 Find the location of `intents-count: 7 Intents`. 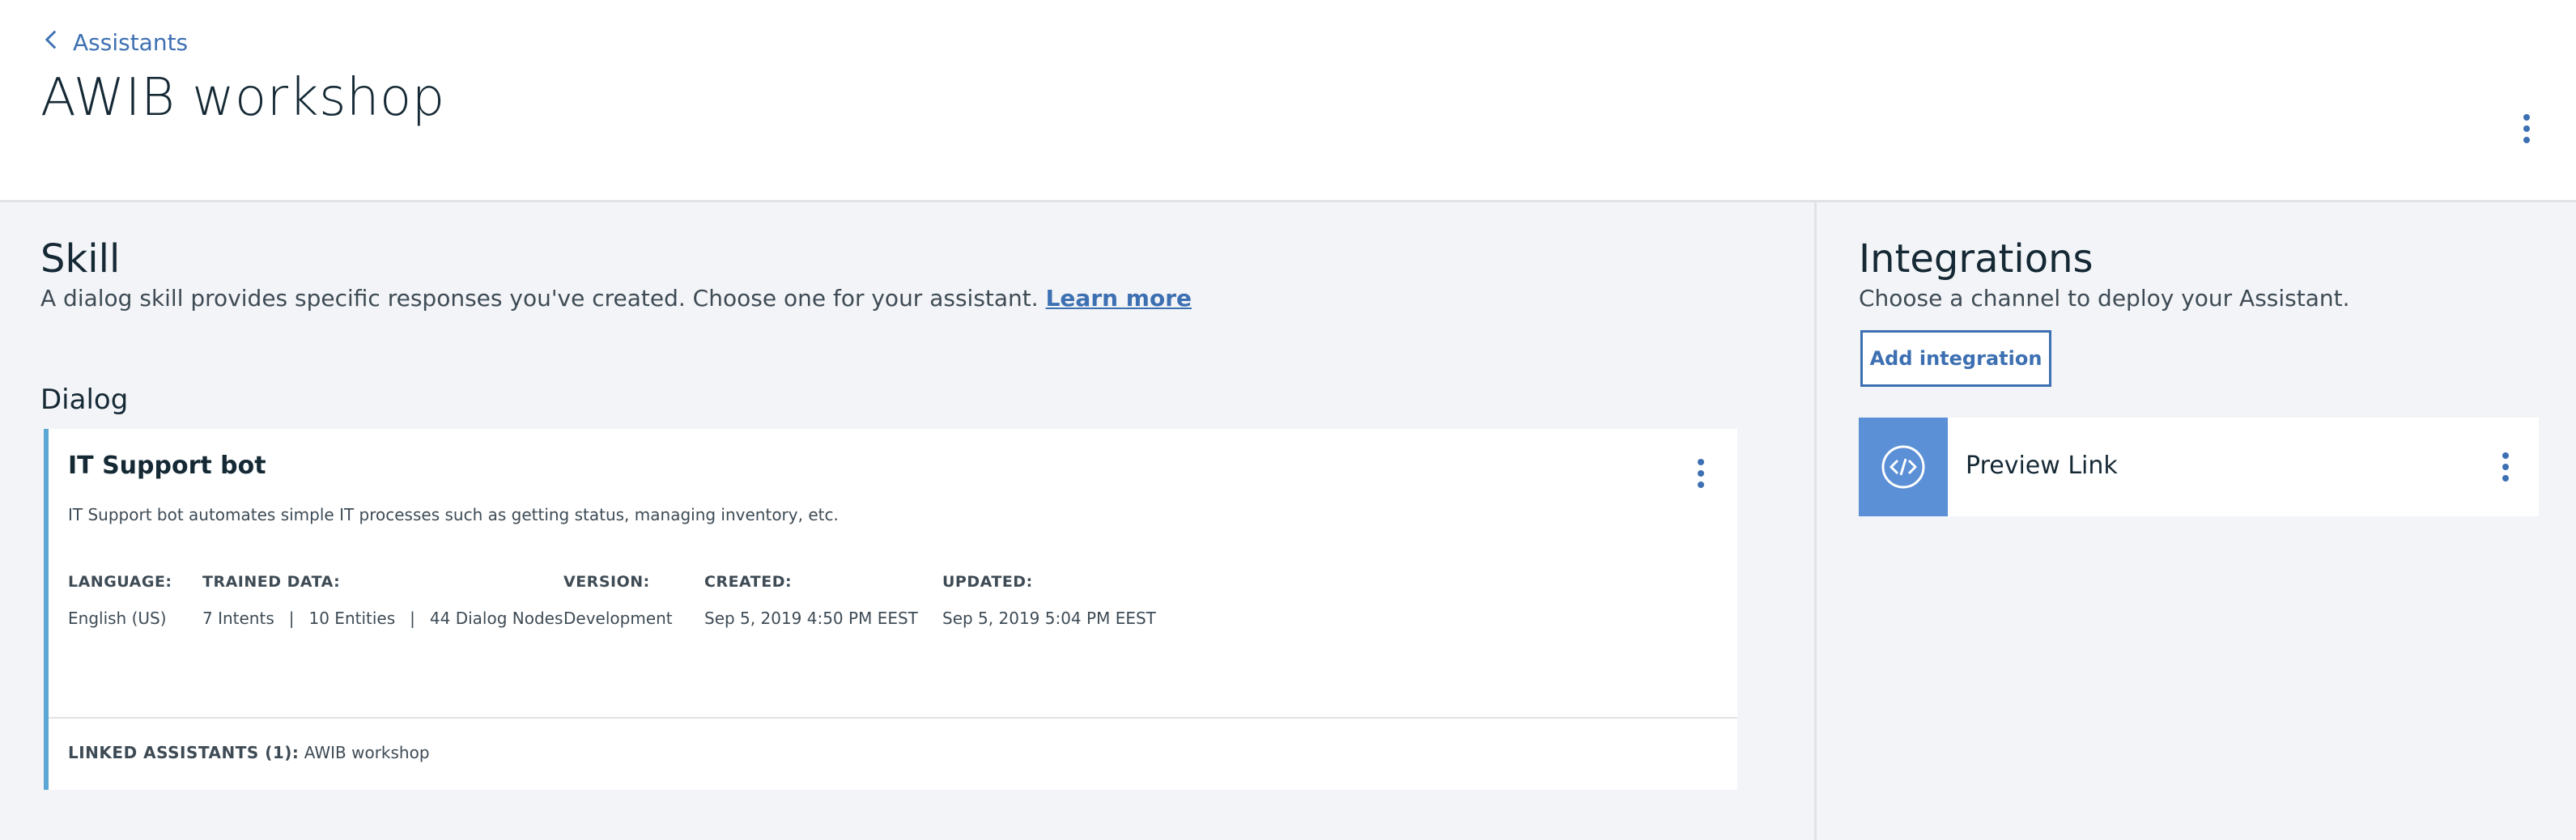

intents-count: 7 Intents is located at coordinates (238, 618).